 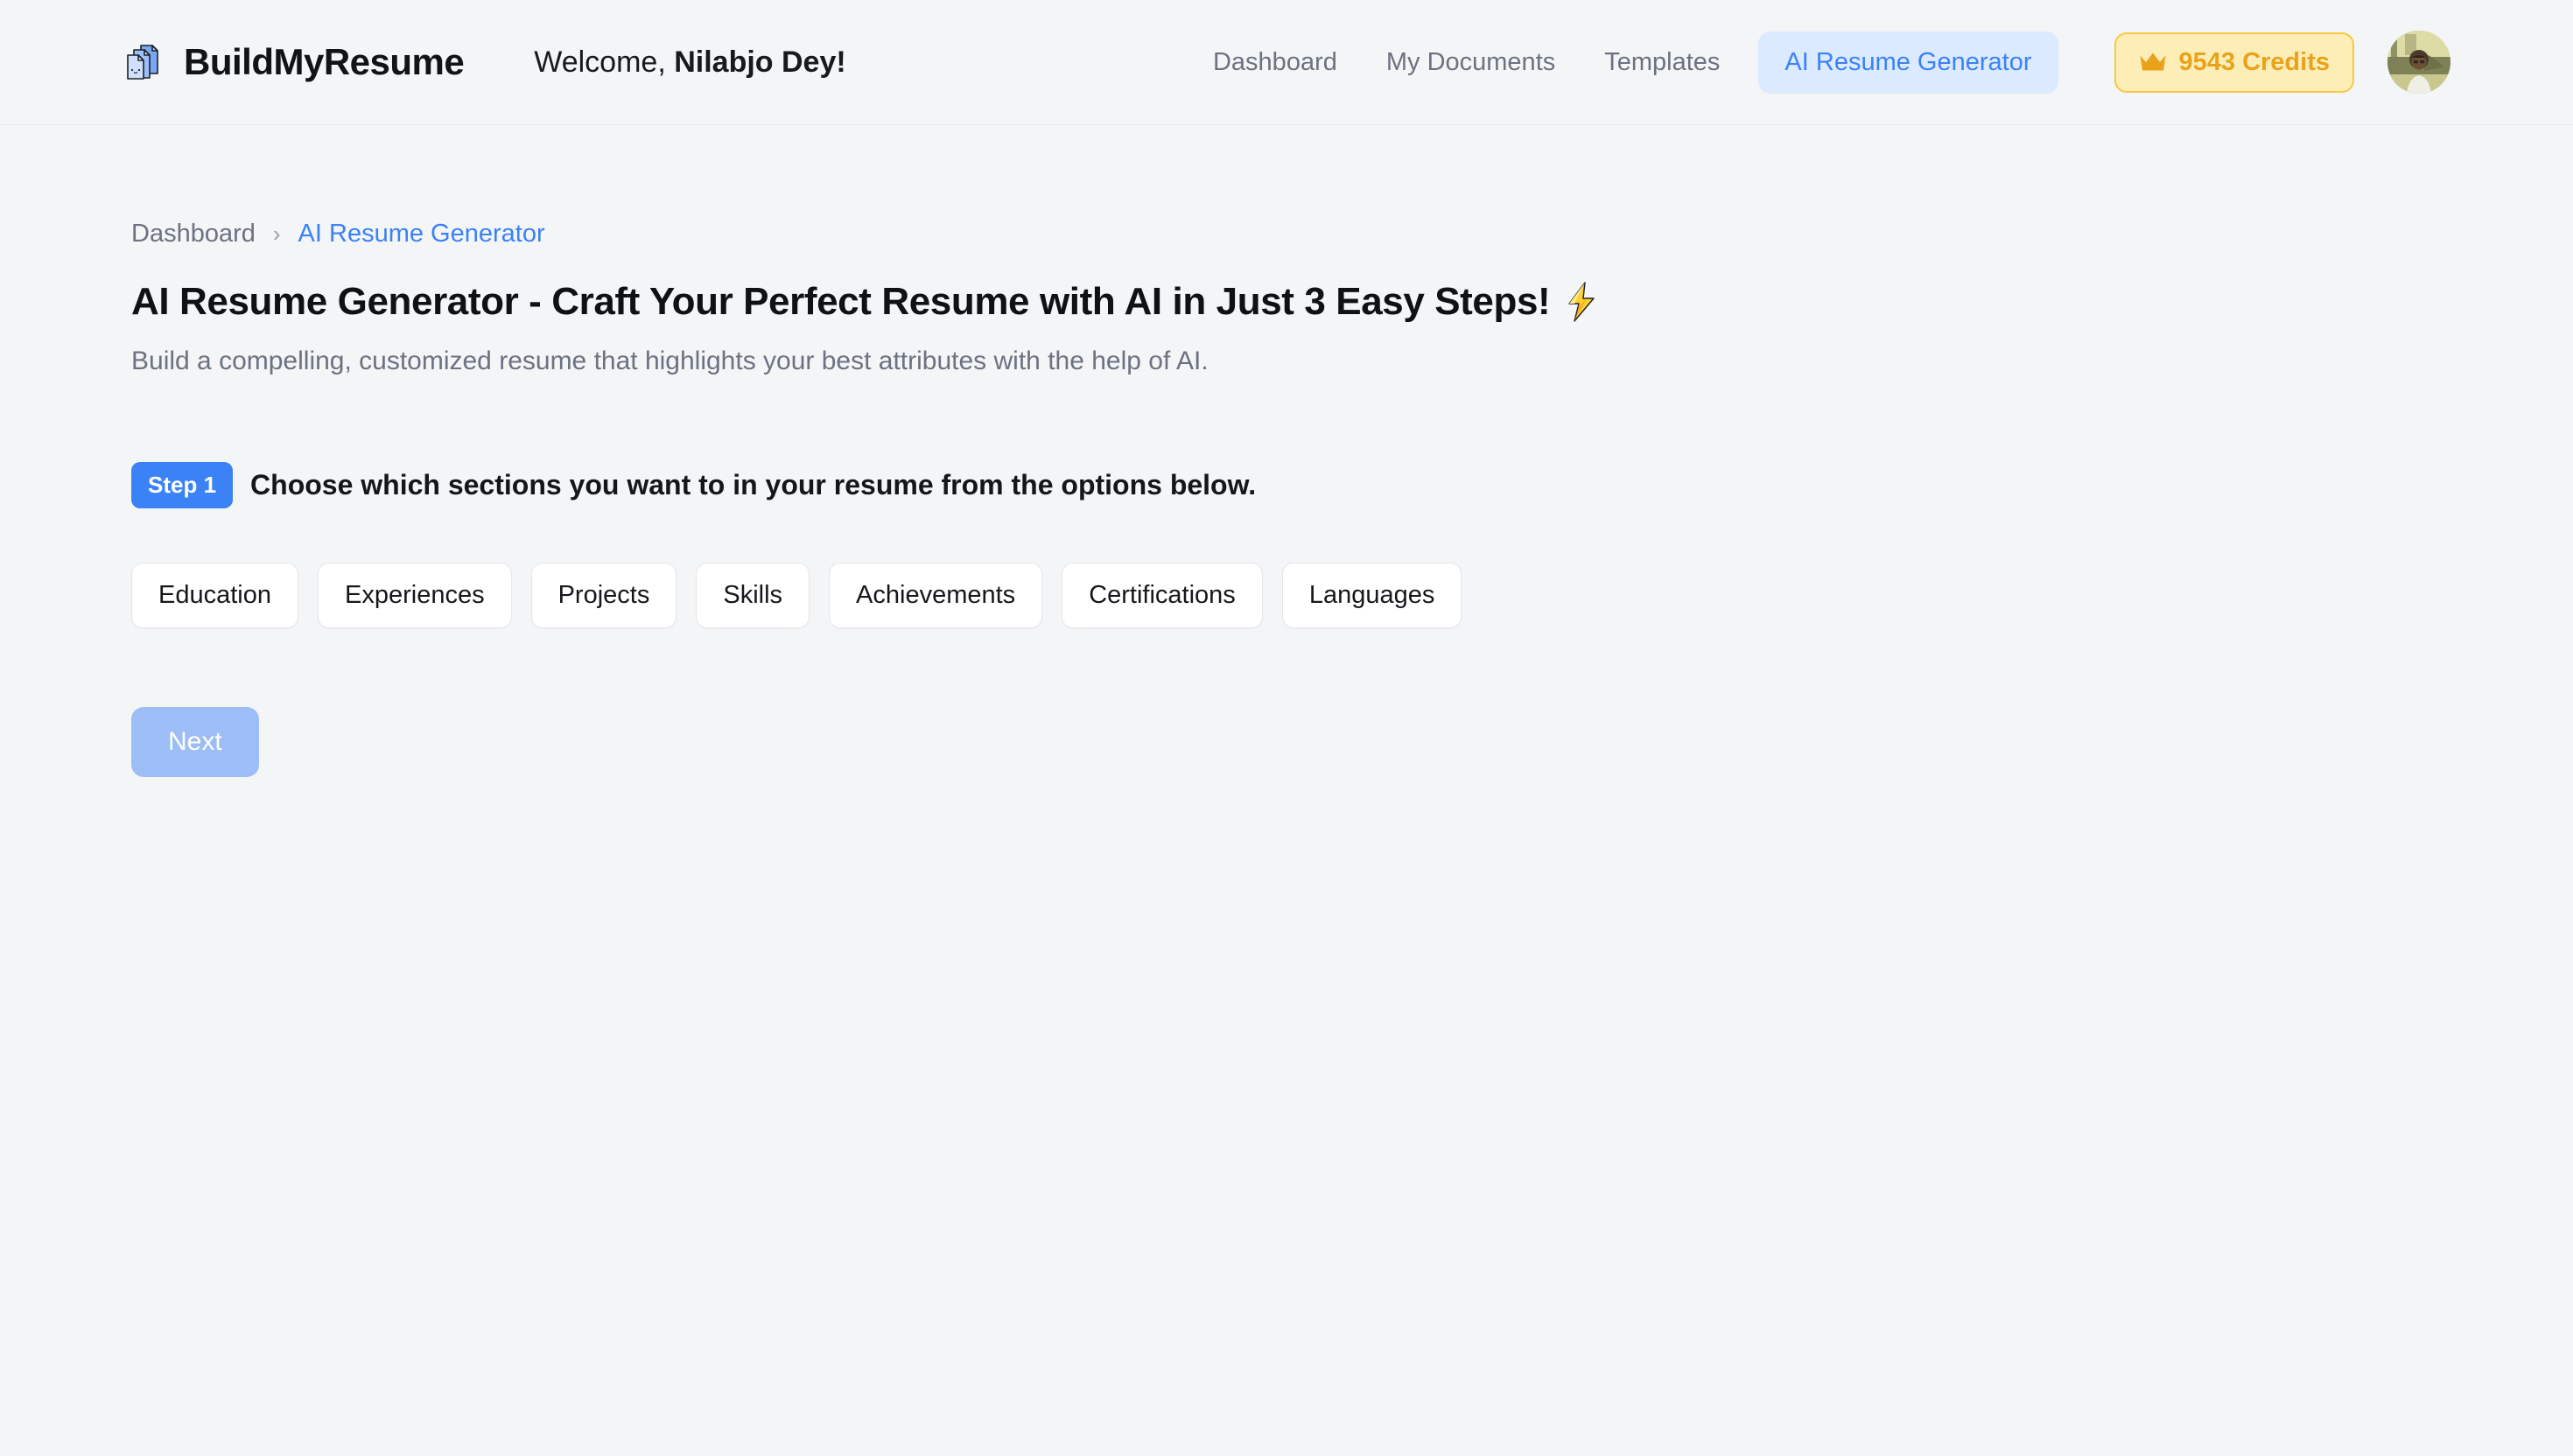 I want to click on chevron-right-icon: ›, so click(x=276, y=233).